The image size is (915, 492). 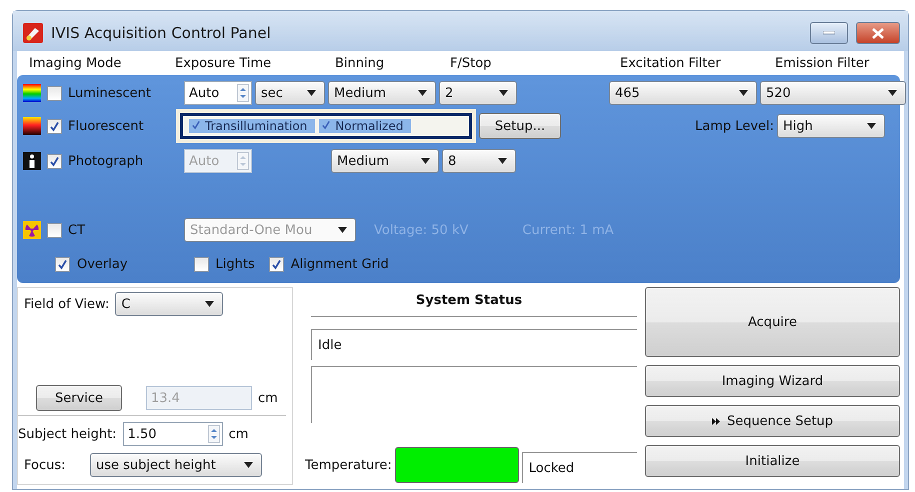 What do you see at coordinates (32, 126) in the screenshot?
I see `heat-gradient-icon` at bounding box center [32, 126].